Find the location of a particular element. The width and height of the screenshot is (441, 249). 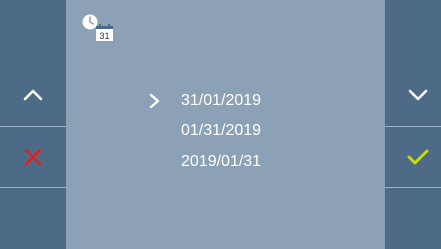

selected-option-indicator is located at coordinates (154, 101).